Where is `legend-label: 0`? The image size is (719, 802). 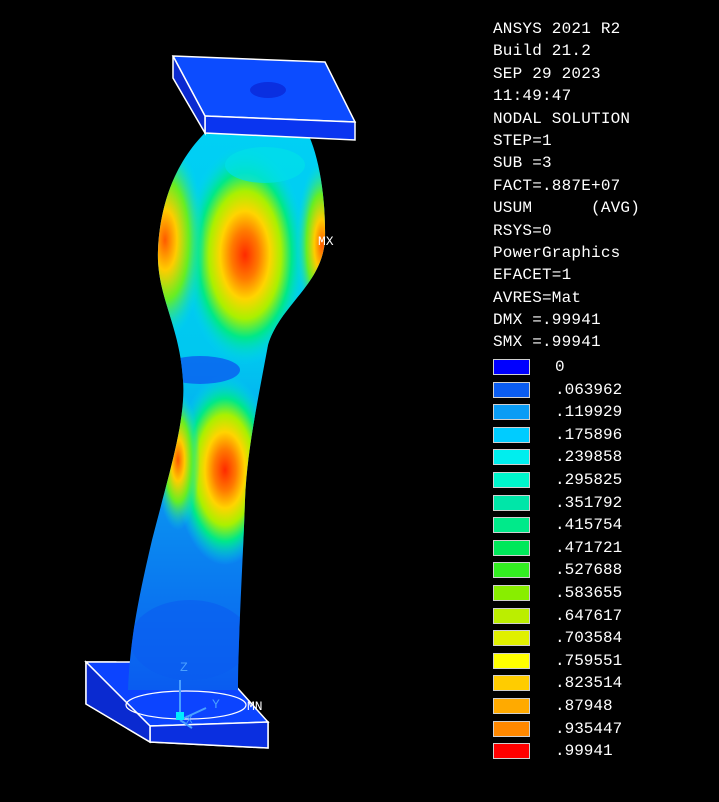 legend-label: 0 is located at coordinates (560, 367).